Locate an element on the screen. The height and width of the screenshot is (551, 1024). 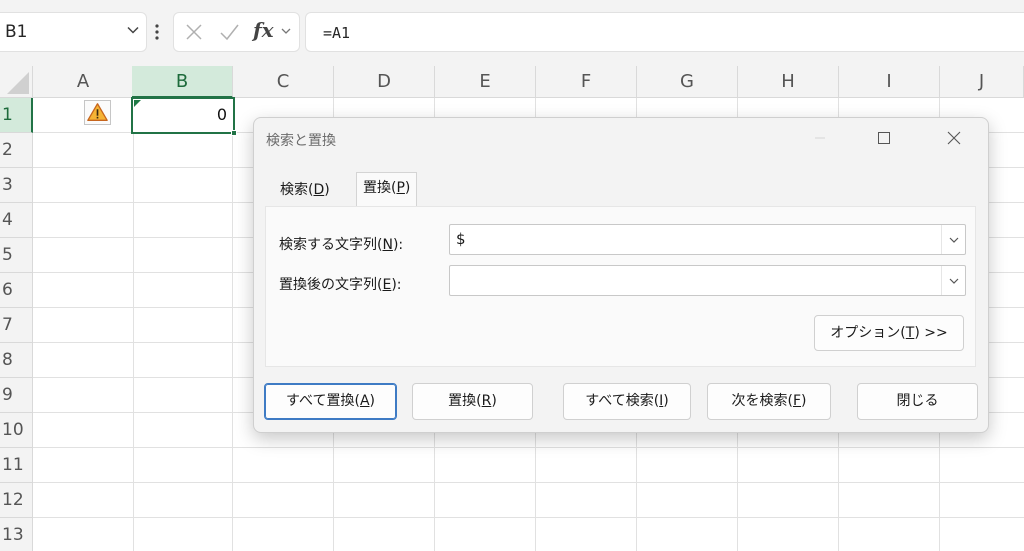
formula-input: =A1 is located at coordinates (664, 32).